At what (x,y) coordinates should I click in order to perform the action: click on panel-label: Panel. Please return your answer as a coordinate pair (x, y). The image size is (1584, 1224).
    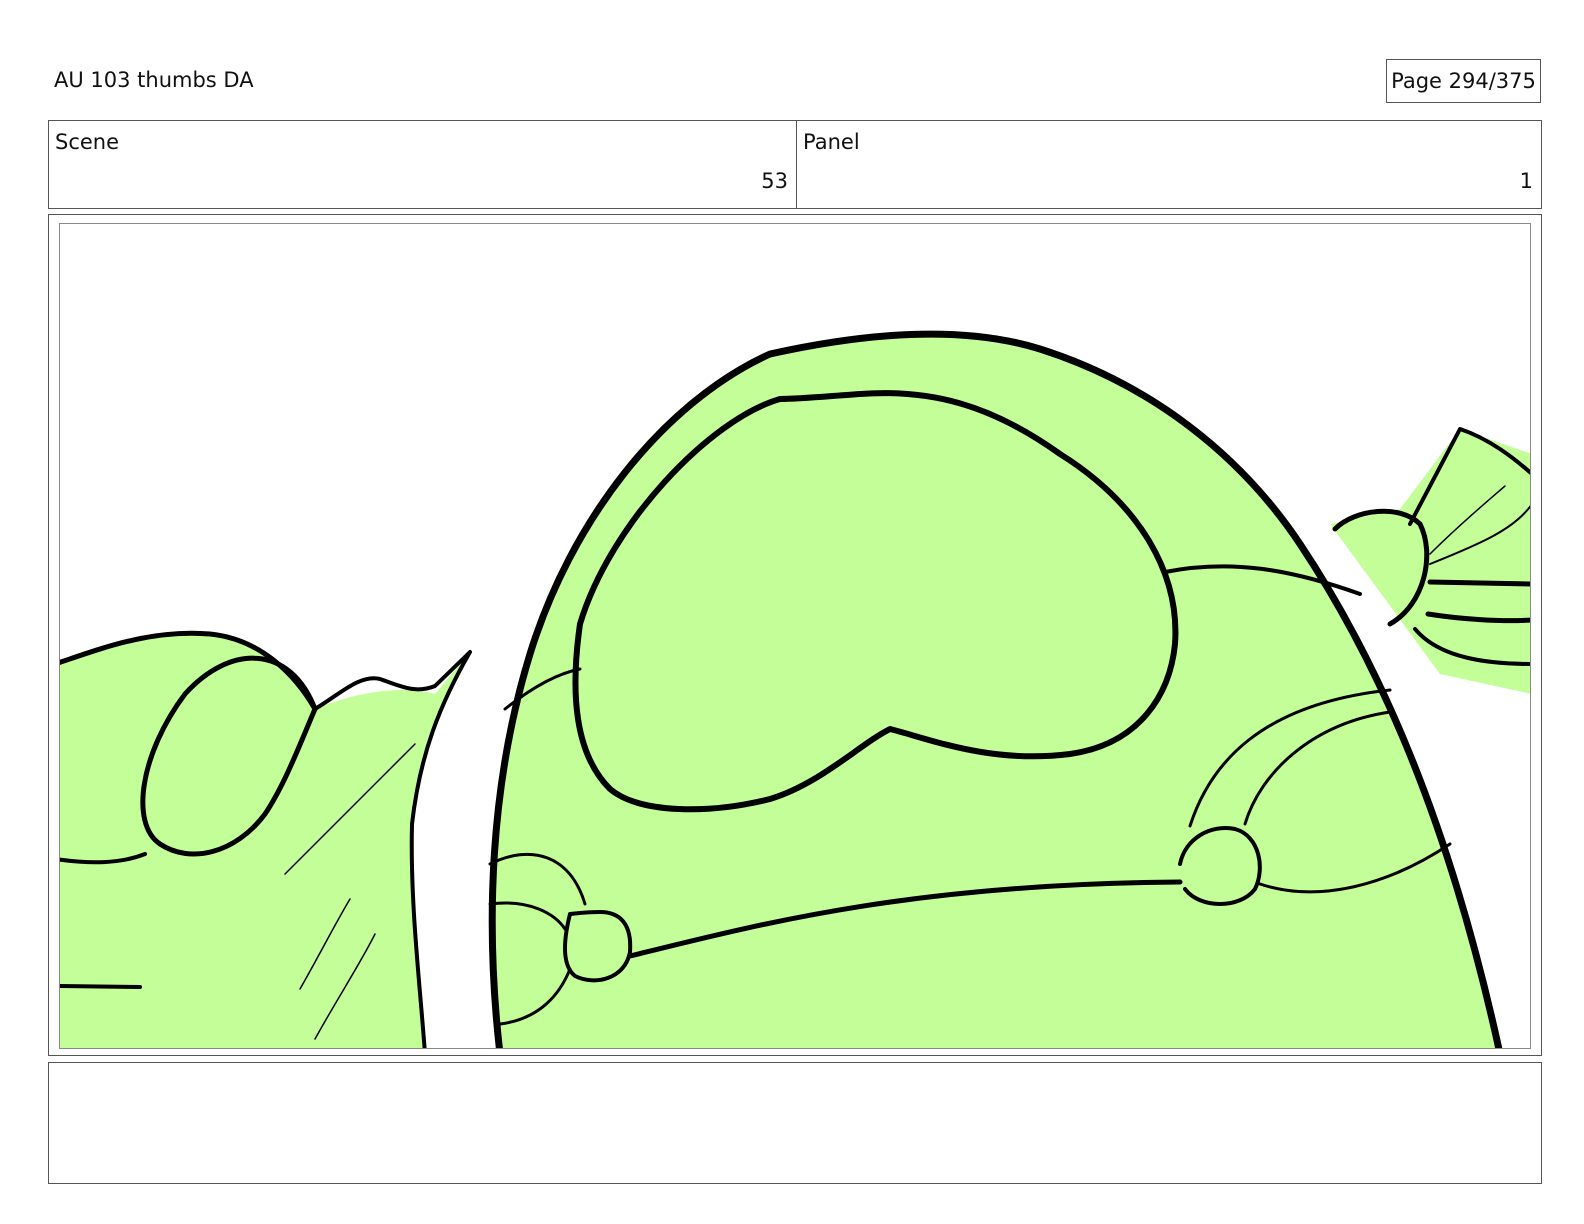
    Looking at the image, I should click on (831, 142).